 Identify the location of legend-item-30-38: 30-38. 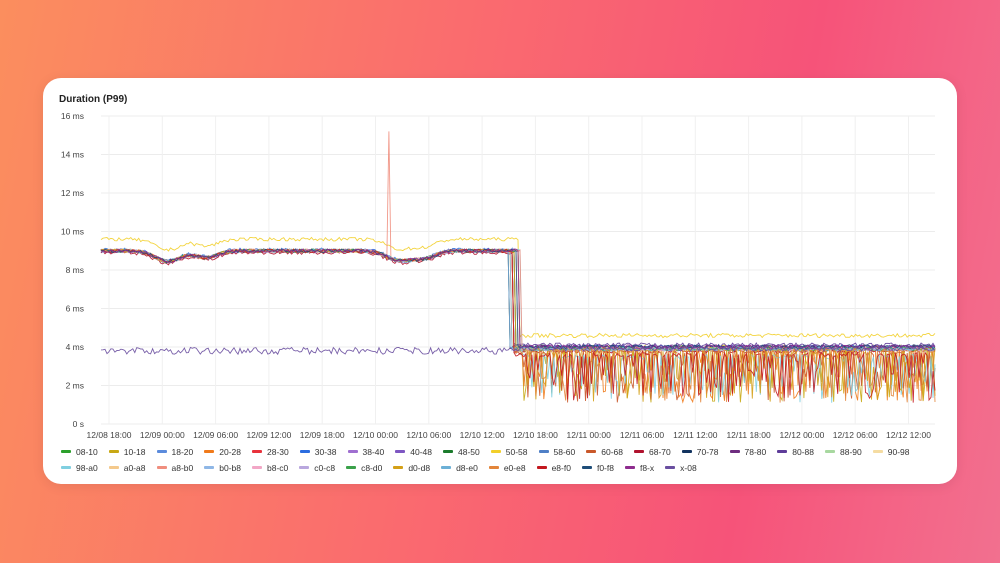
(318, 451).